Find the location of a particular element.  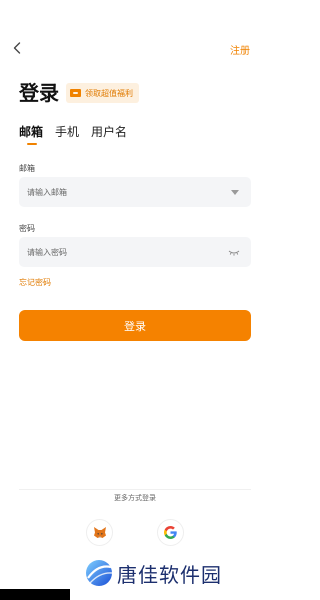

tab-email: 邮箱 is located at coordinates (31, 134).